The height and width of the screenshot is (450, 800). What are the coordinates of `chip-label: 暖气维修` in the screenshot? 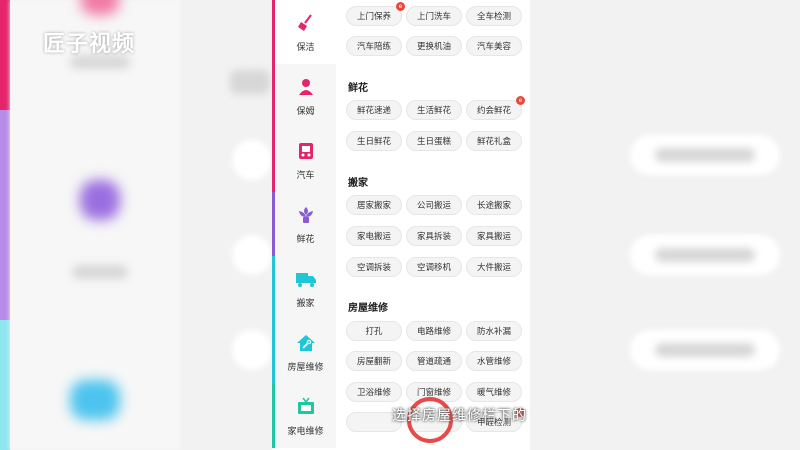 It's located at (493, 393).